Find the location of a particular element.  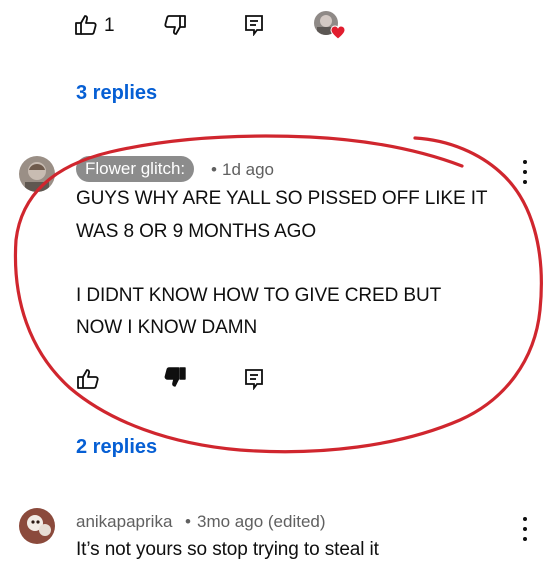

like-count: 1 is located at coordinates (109, 25).